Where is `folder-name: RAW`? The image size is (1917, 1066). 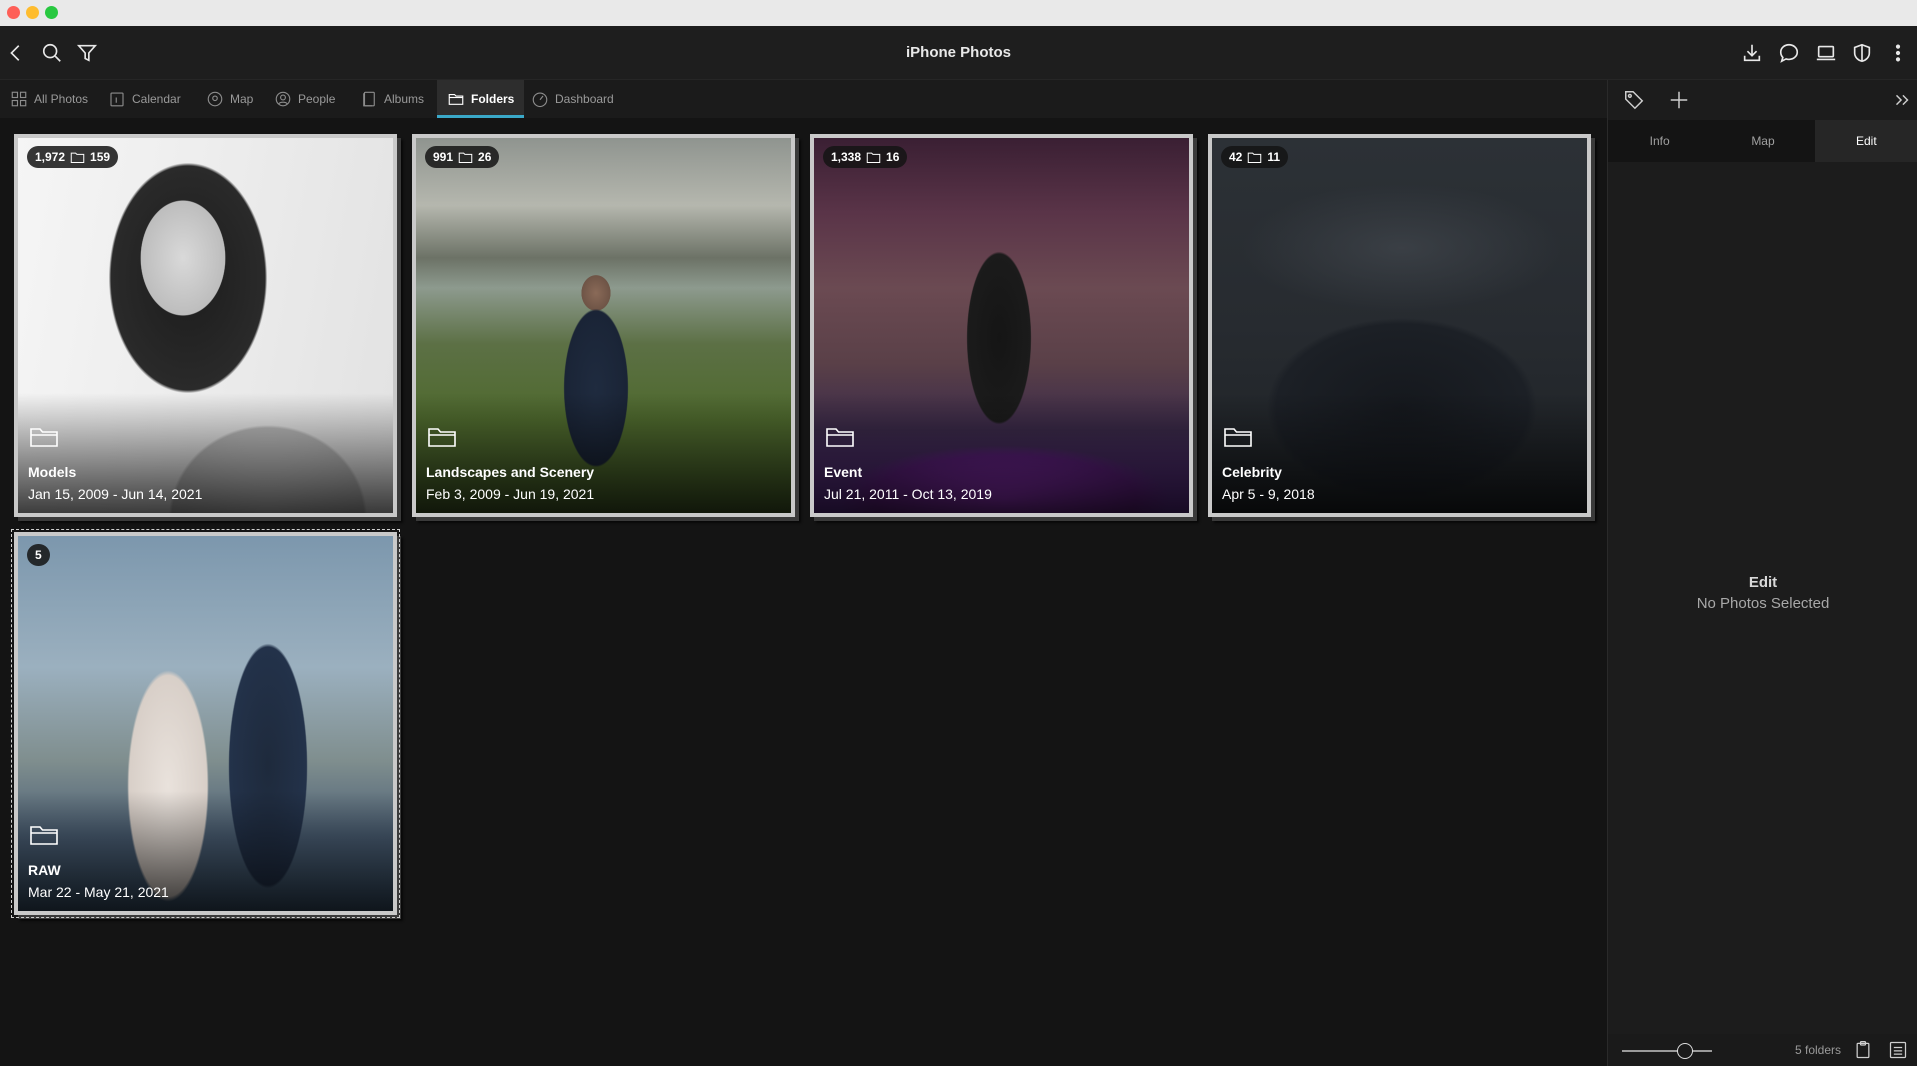 folder-name: RAW is located at coordinates (44, 870).